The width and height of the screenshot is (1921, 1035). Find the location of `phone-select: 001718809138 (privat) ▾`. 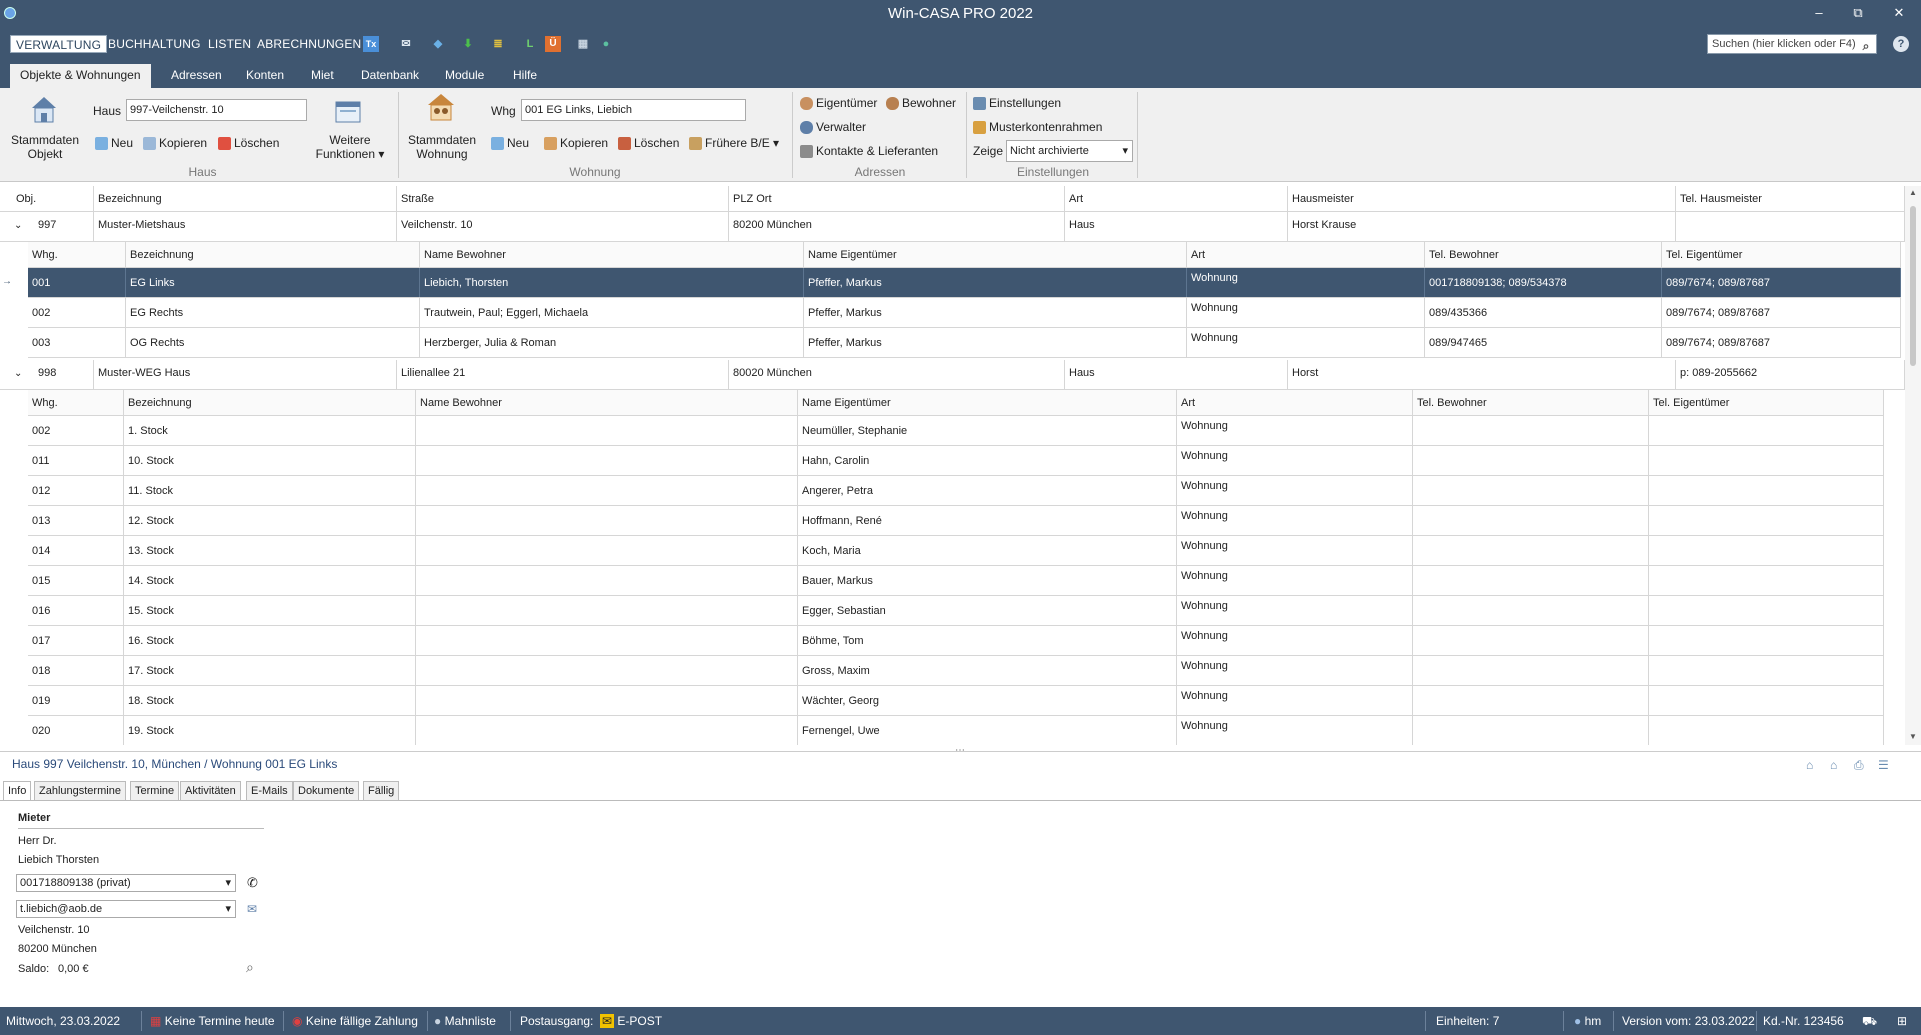

phone-select: 001718809138 (privat) ▾ is located at coordinates (126, 883).